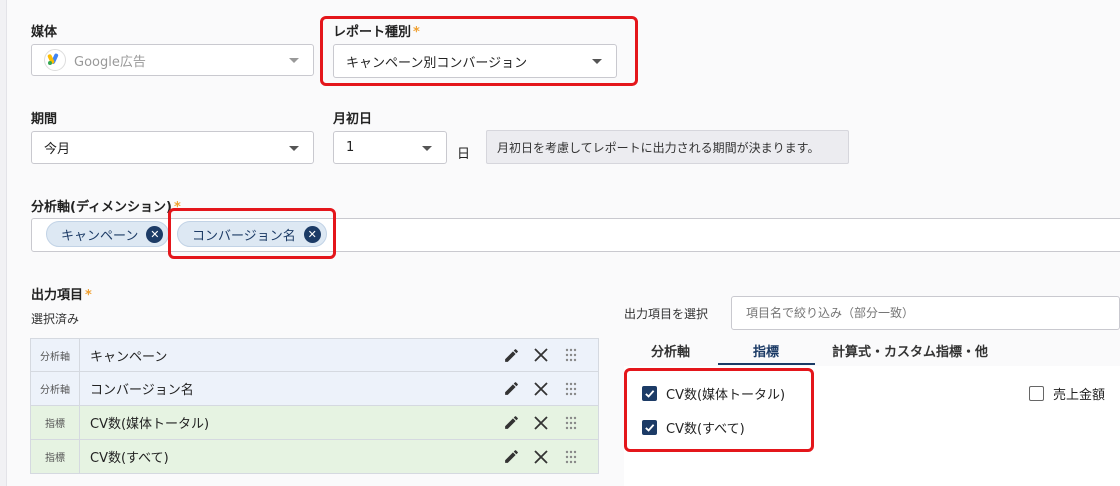 The width and height of the screenshot is (1120, 486). What do you see at coordinates (437, 63) in the screenshot?
I see `report-type-value: キャンペーン別コンバージョン` at bounding box center [437, 63].